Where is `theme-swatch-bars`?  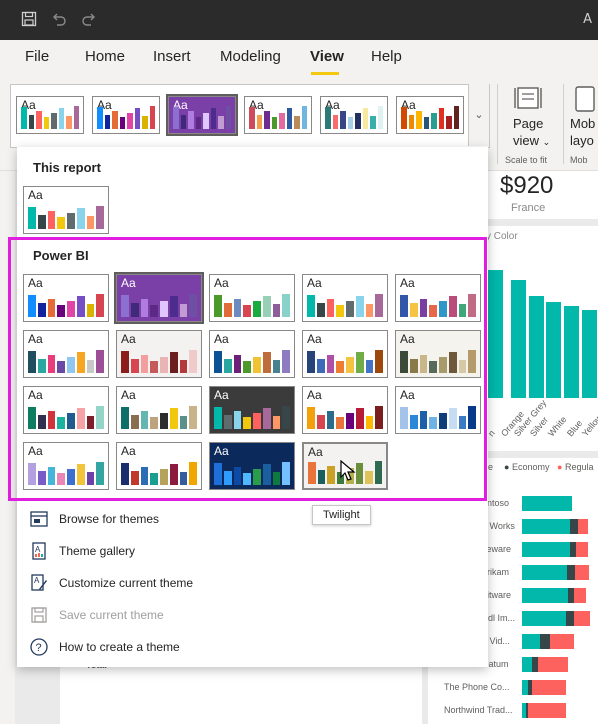
theme-swatch-bars is located at coordinates (66, 216).